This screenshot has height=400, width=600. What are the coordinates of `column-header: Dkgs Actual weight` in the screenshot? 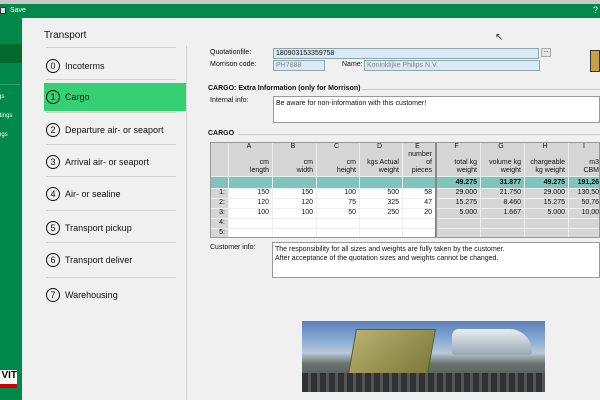 It's located at (381, 160).